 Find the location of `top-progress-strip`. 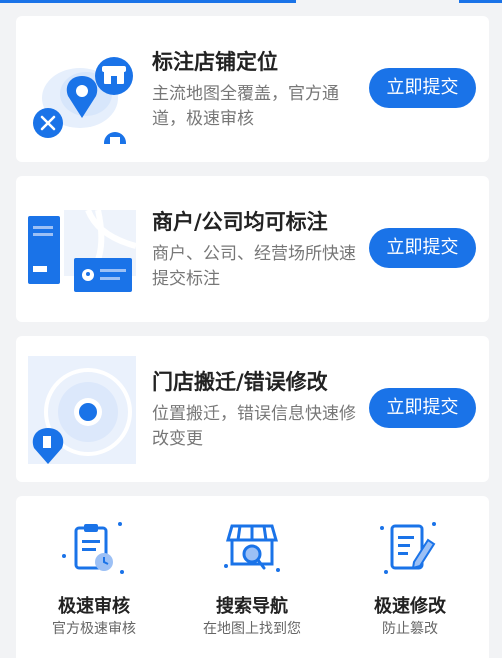

top-progress-strip is located at coordinates (251, 2).